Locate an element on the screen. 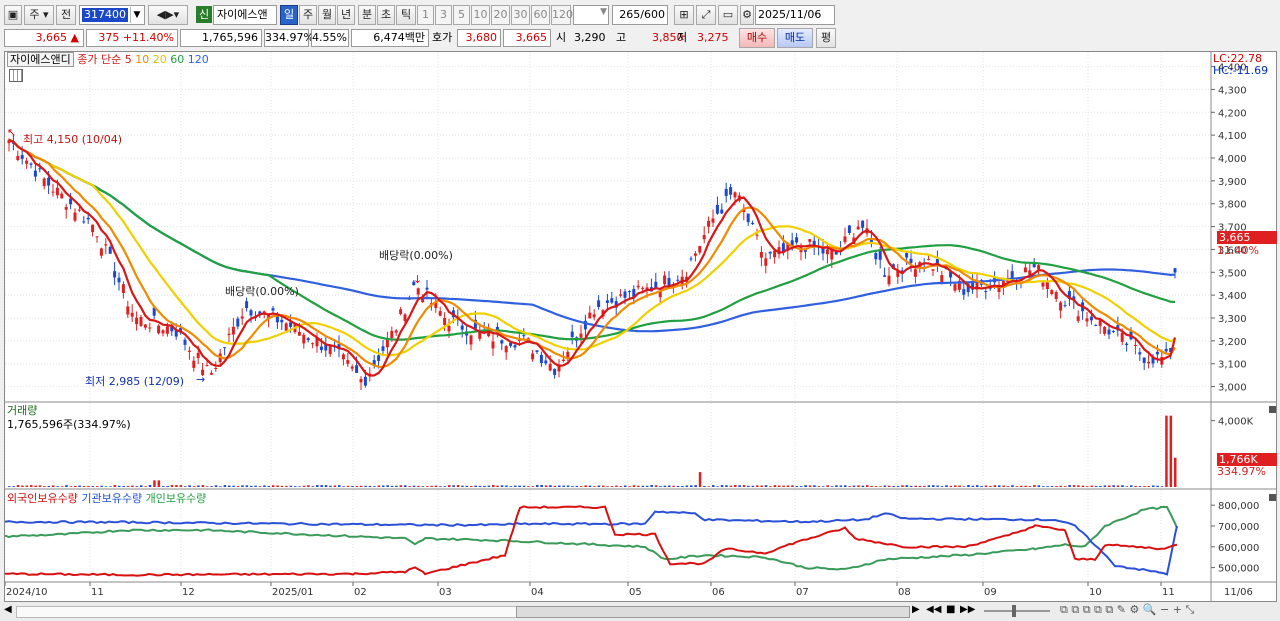 The image size is (1280, 621). tab-tick: 틱 is located at coordinates (406, 15).